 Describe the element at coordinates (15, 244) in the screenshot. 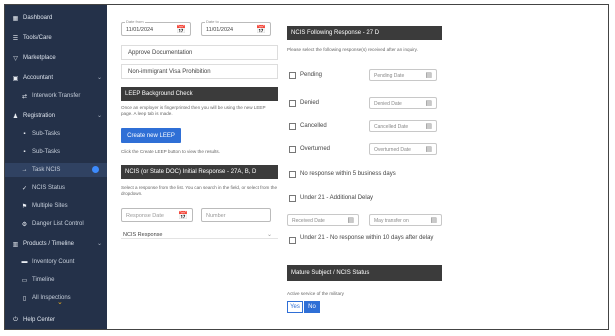

I see `grid-icon: ▥` at that location.